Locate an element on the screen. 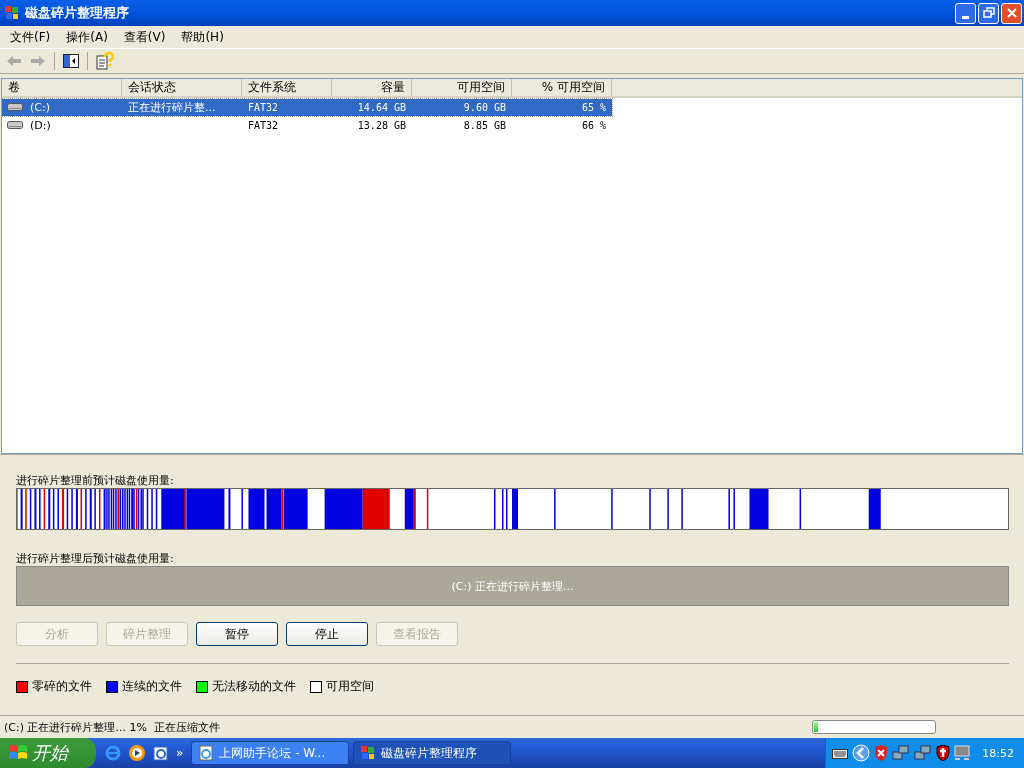  restore-button is located at coordinates (988, 13).